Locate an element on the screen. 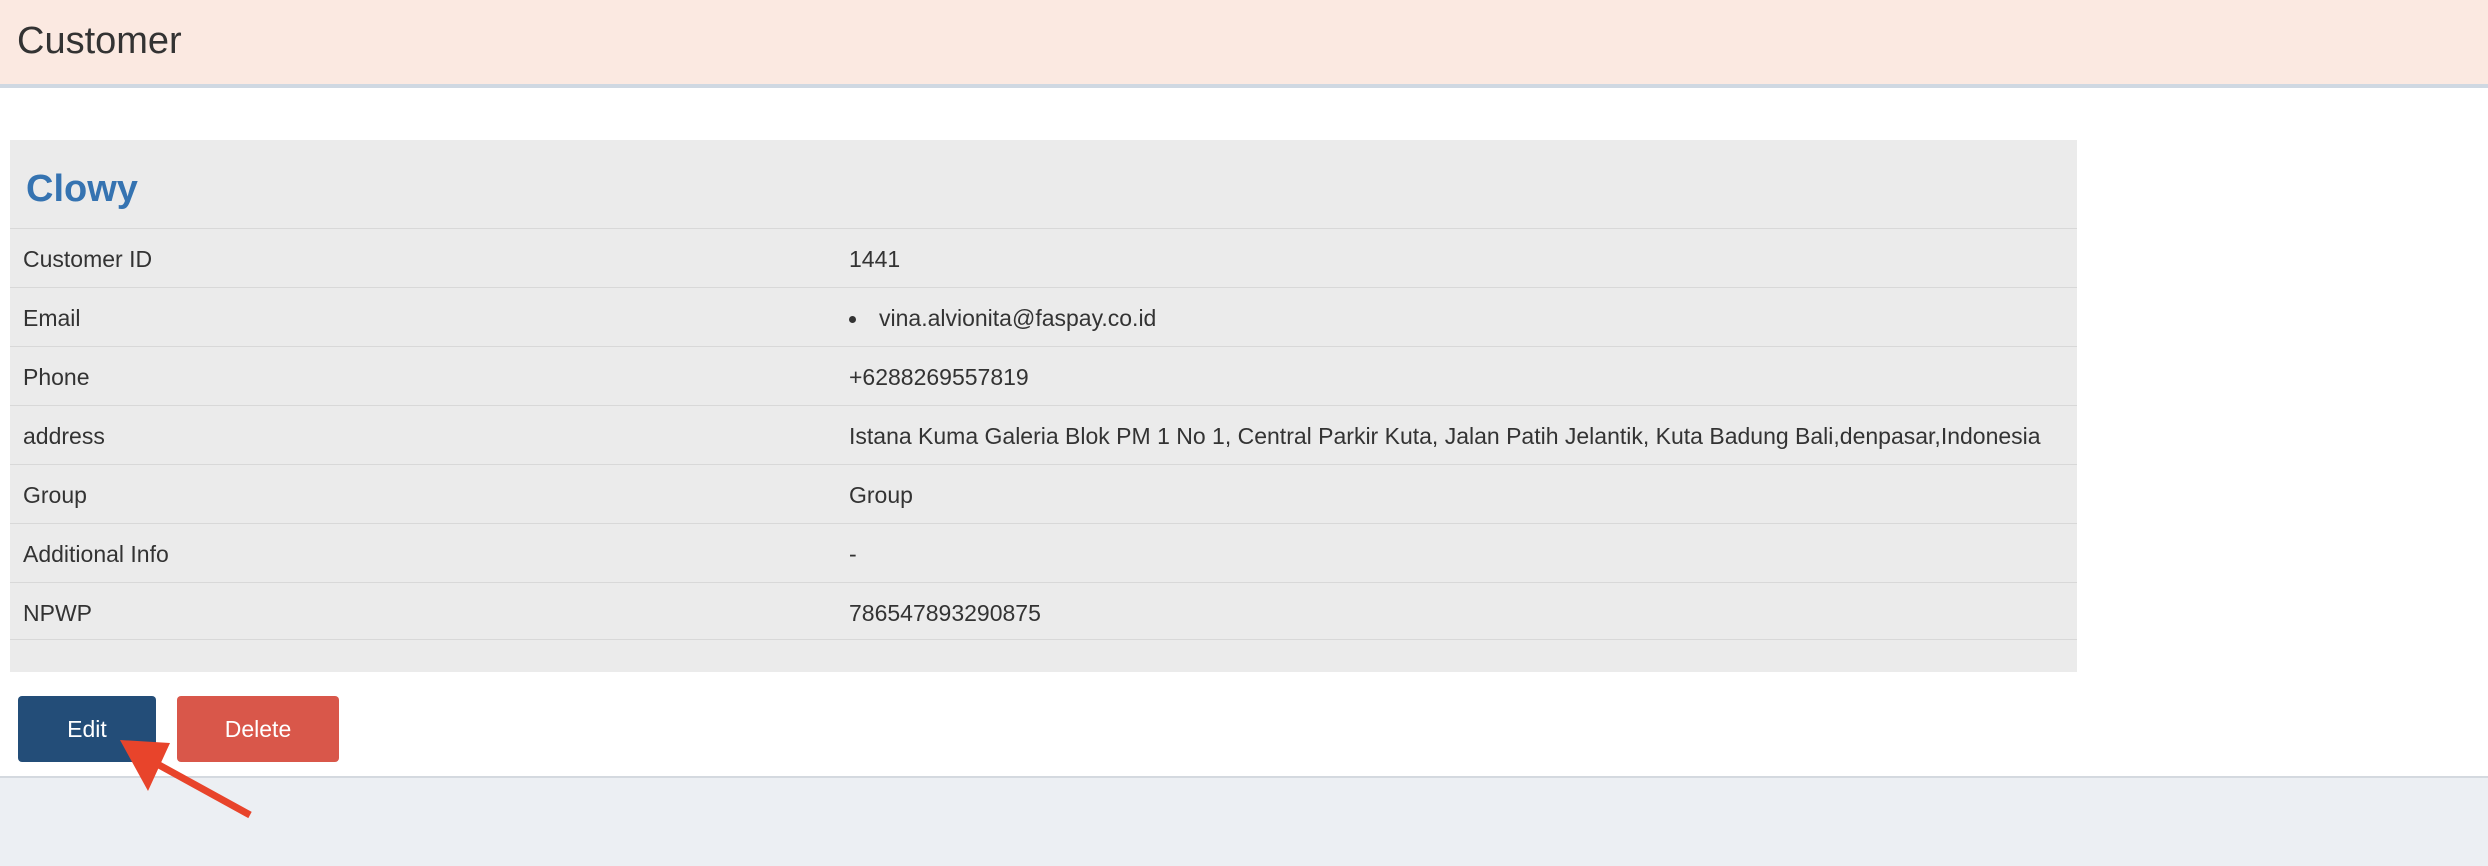 This screenshot has width=2488, height=866. field-value: Group is located at coordinates (881, 495).